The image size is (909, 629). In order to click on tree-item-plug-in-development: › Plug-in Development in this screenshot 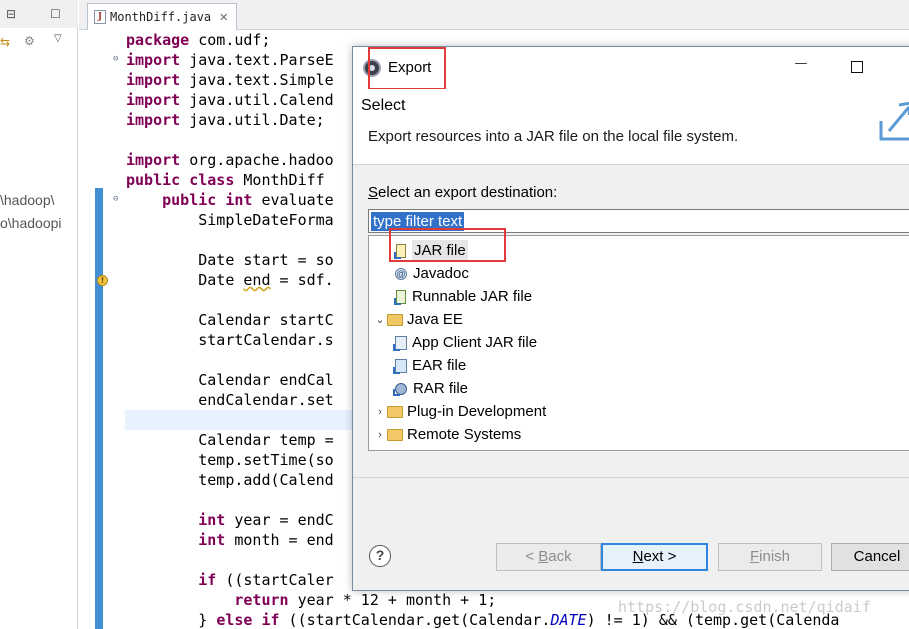, I will do `click(459, 412)`.